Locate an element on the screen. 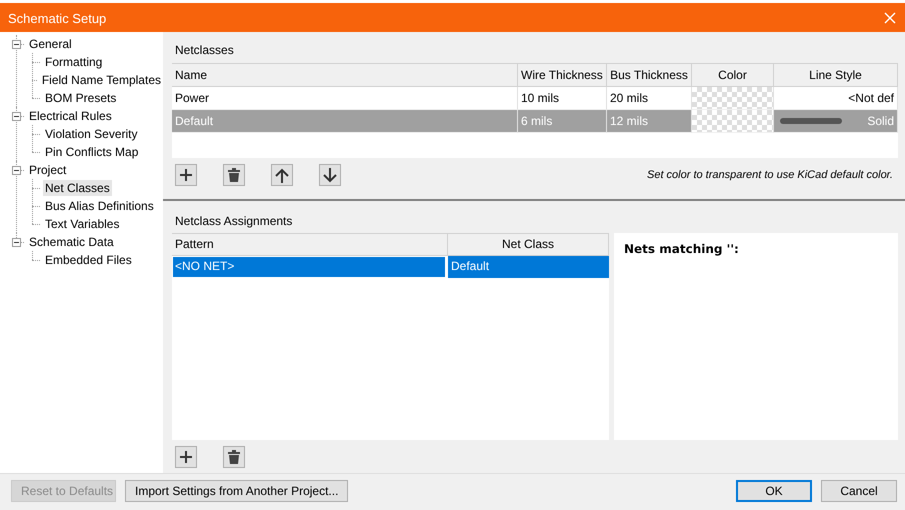 This screenshot has height=510, width=905. tree-item: Text Variables is located at coordinates (82, 224).